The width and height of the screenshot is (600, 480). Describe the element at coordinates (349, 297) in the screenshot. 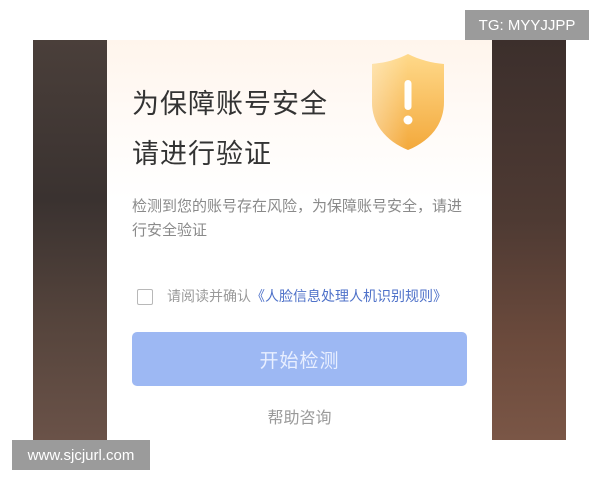

I see `face-rules-link: 《人脸信息处理人机识别规则》` at that location.